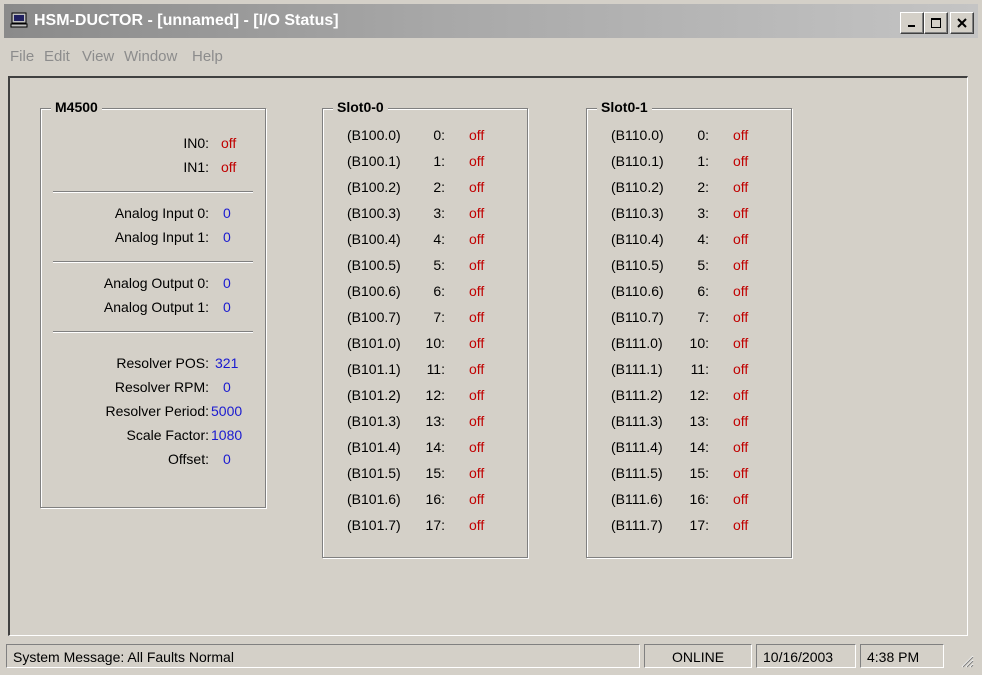 The height and width of the screenshot is (675, 982). Describe the element at coordinates (425, 293) in the screenshot. I see `slot0-0-io-row: (B100.6) 6: off` at that location.